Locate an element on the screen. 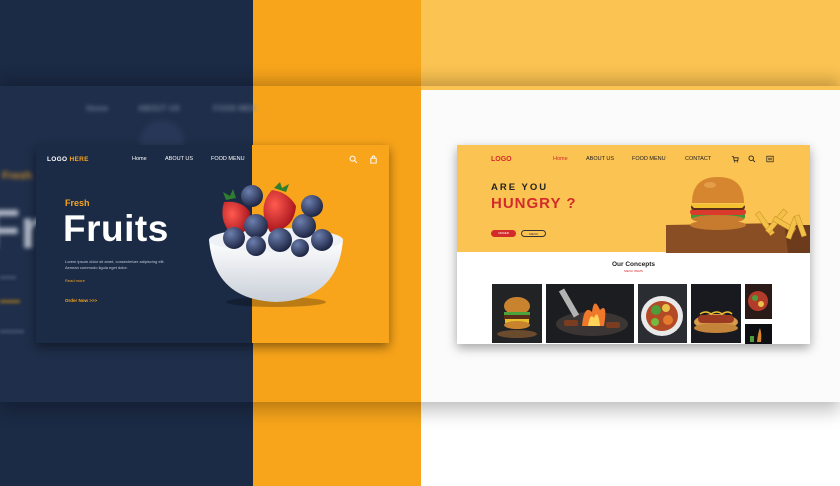  fruits-nav-menu: FOOD MENU is located at coordinates (228, 159).